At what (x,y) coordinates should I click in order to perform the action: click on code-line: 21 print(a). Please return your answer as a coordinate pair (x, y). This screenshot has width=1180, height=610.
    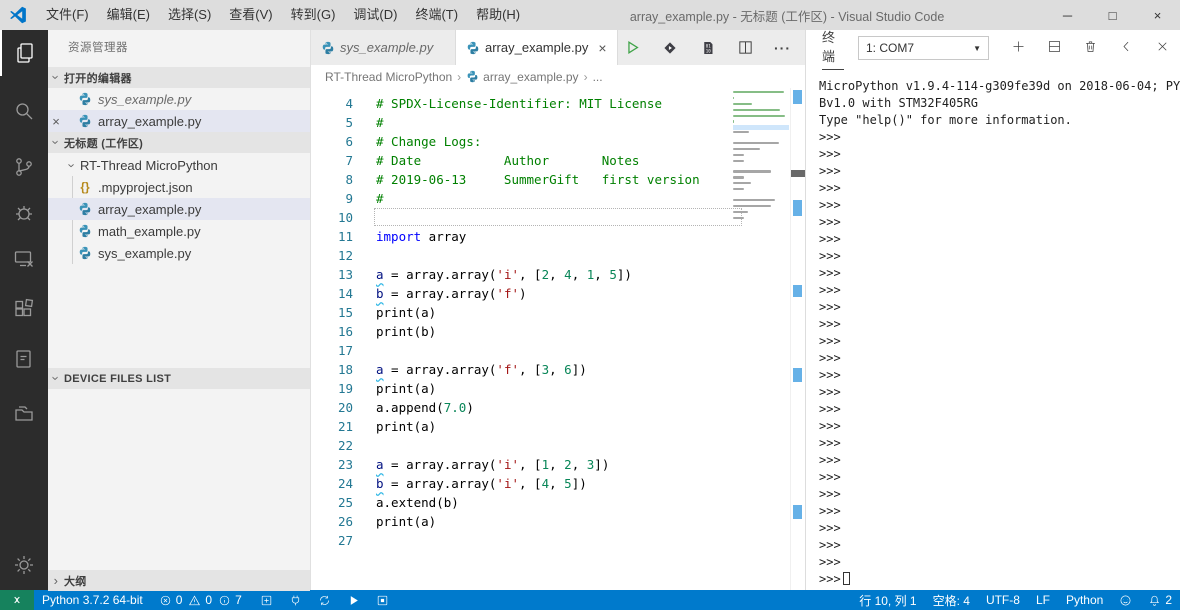
    Looking at the image, I should click on (558, 426).